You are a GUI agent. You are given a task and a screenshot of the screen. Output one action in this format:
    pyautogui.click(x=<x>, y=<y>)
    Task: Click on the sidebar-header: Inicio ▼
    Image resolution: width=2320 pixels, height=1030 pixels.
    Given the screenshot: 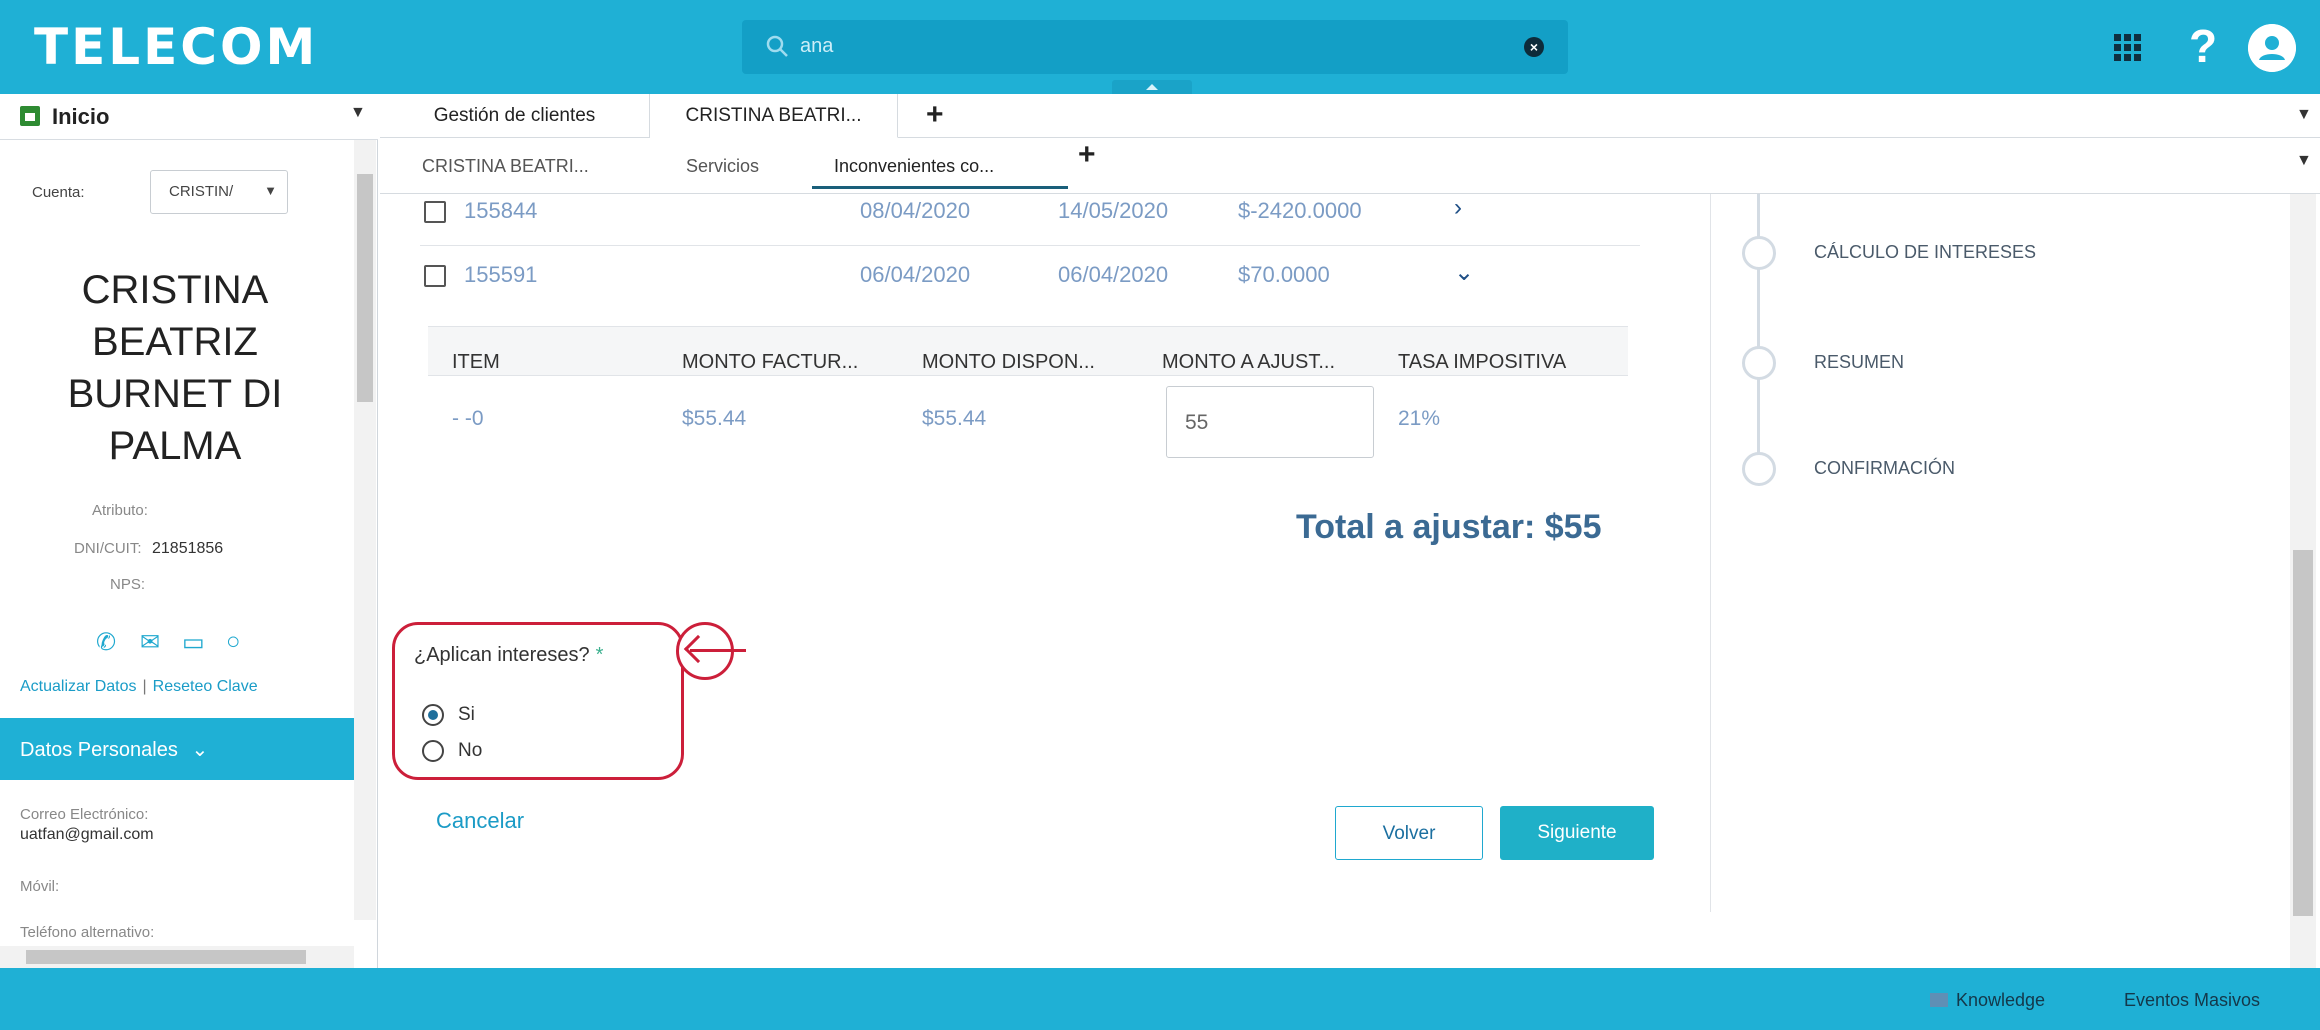 What is the action you would take?
    pyautogui.click(x=189, y=117)
    